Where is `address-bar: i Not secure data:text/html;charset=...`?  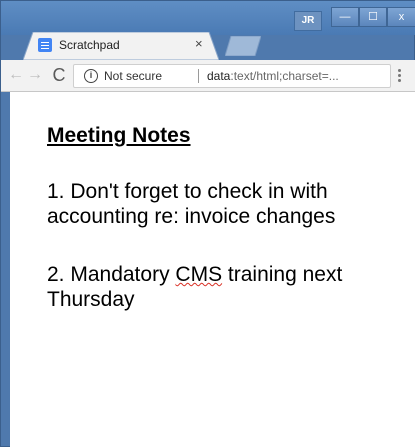
address-bar: i Not secure data:text/html;charset=... is located at coordinates (232, 76).